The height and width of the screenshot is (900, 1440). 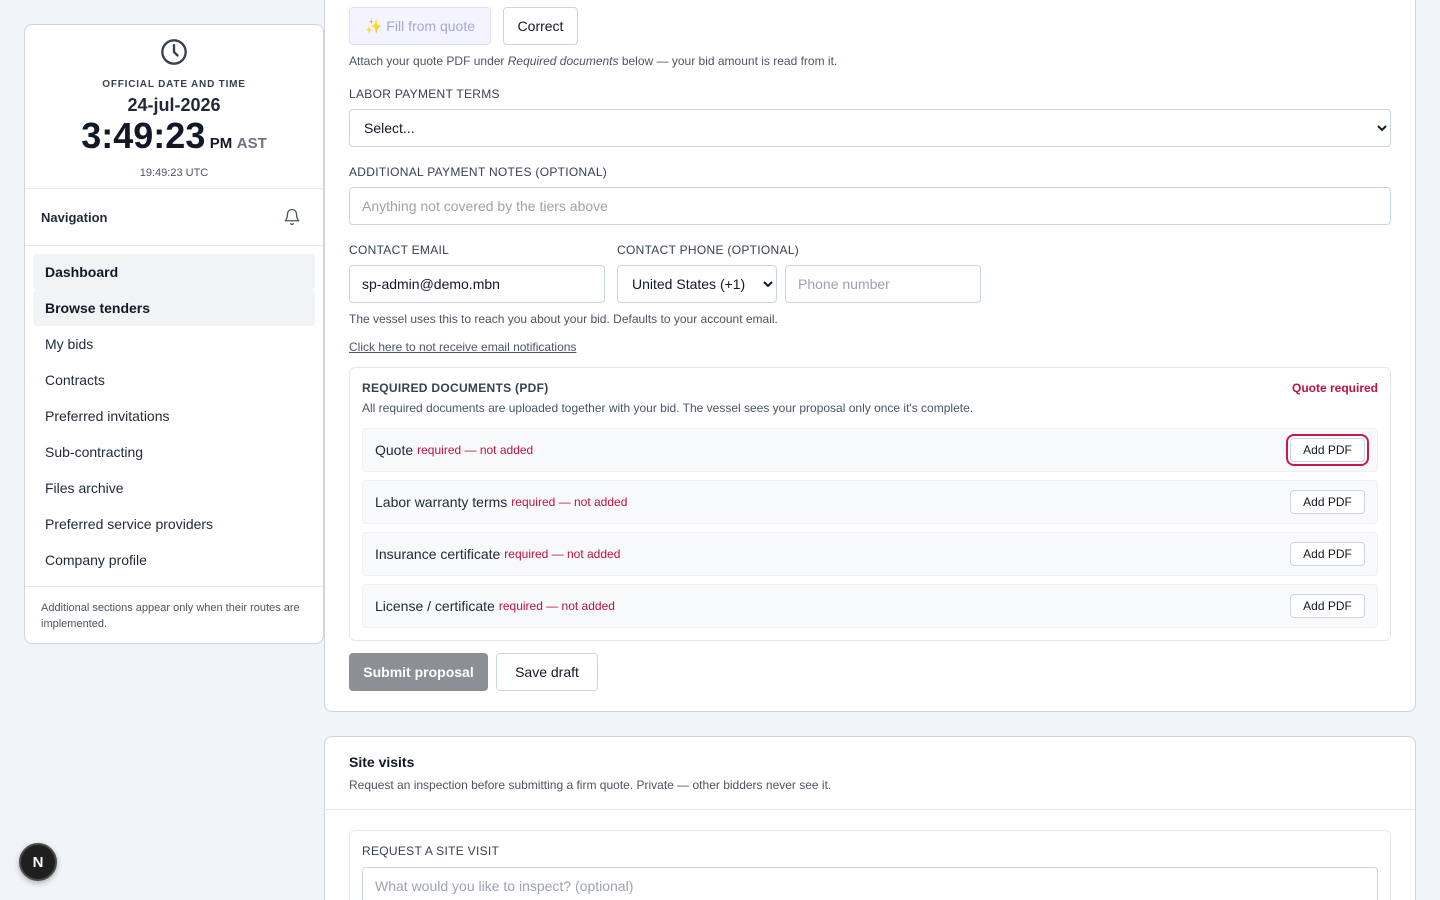 I want to click on attach-hint-emphasis: Required documents, so click(x=563, y=61).